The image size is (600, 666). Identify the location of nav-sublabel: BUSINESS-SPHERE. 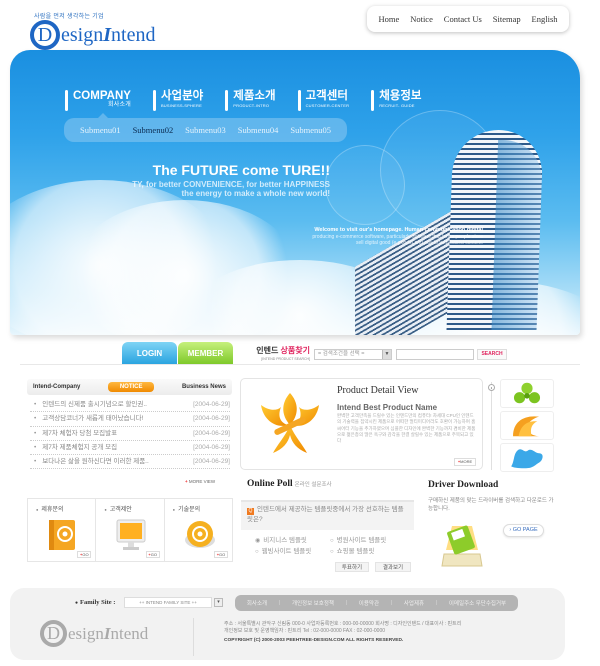
(181, 105).